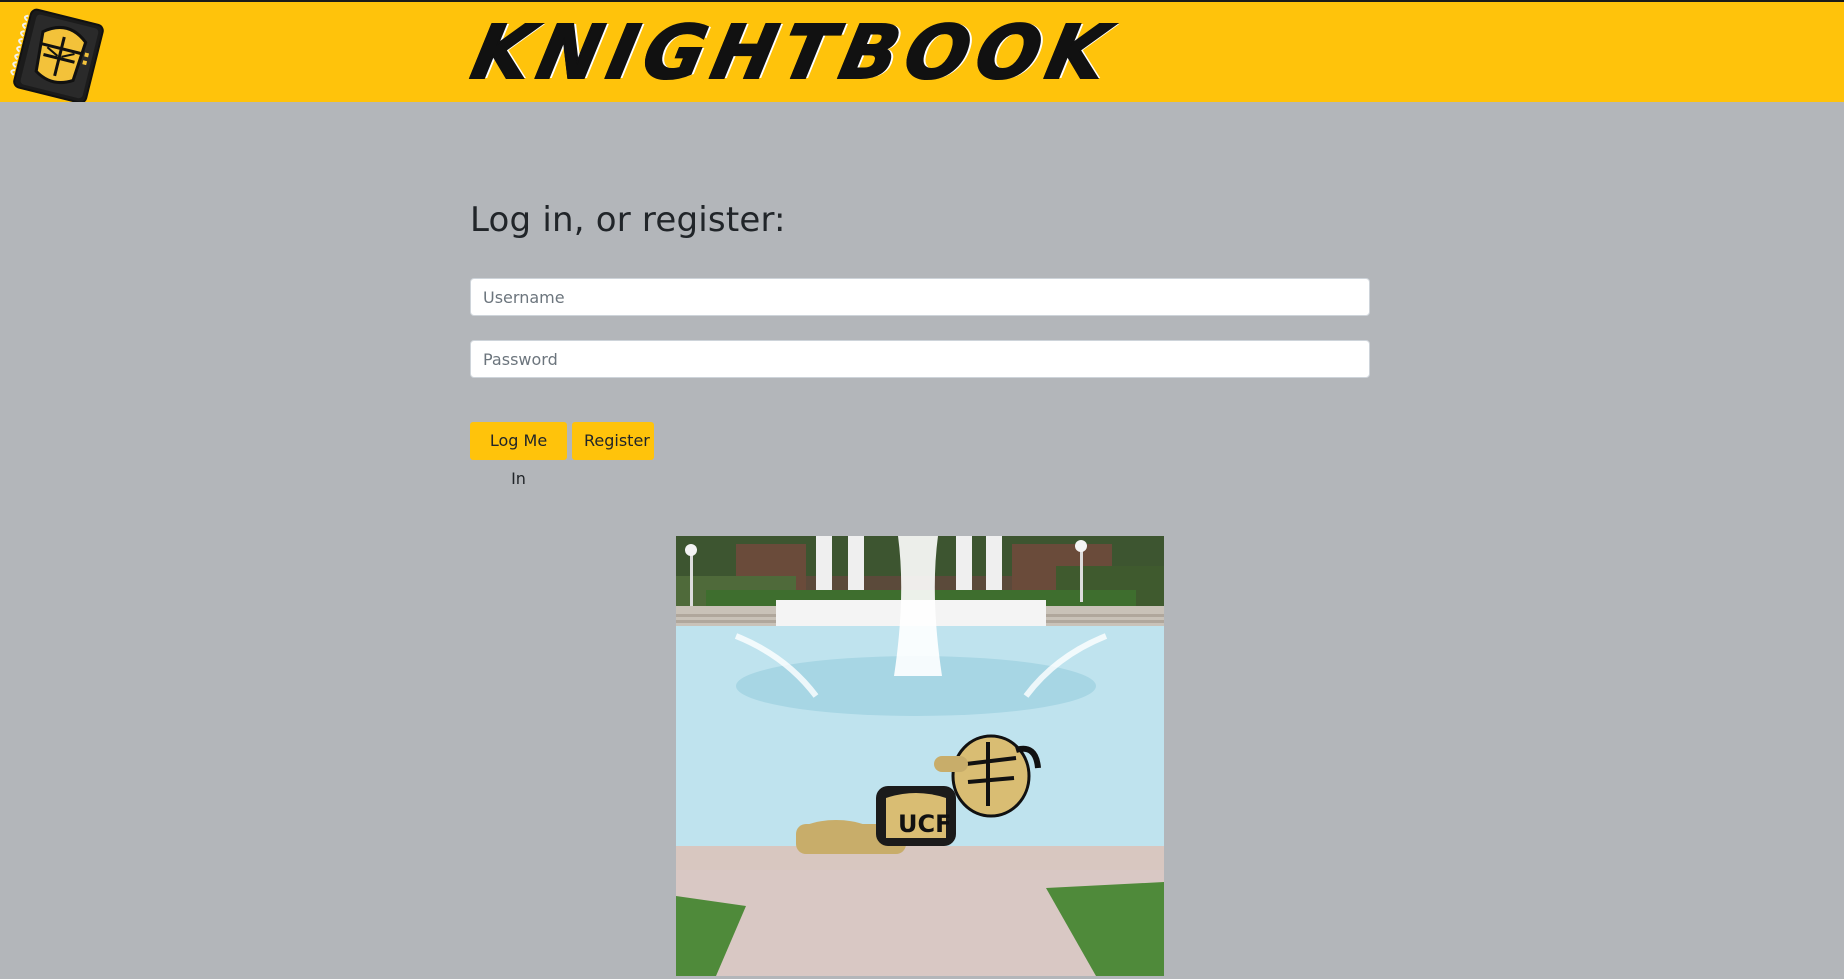  What do you see at coordinates (628, 220) in the screenshot?
I see `login-title: Log in, or register:` at bounding box center [628, 220].